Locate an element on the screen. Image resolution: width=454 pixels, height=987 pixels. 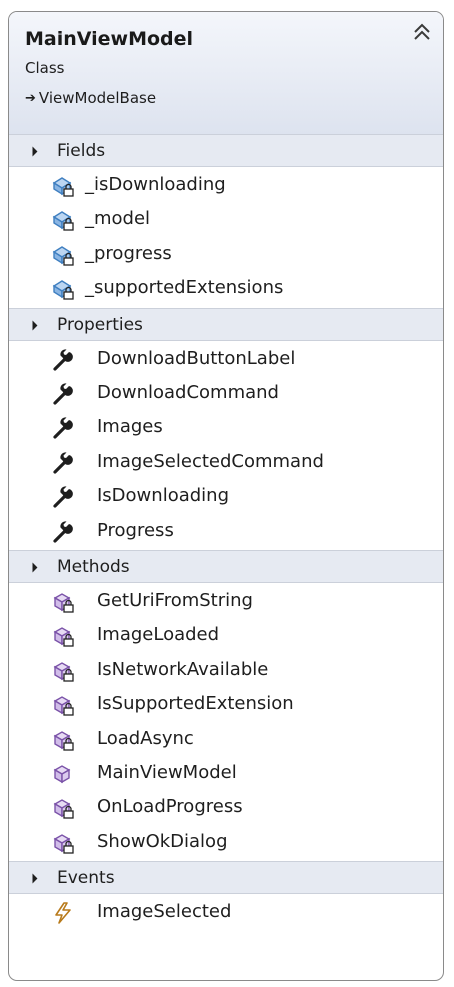
event-lightning-icon is located at coordinates (63, 913).